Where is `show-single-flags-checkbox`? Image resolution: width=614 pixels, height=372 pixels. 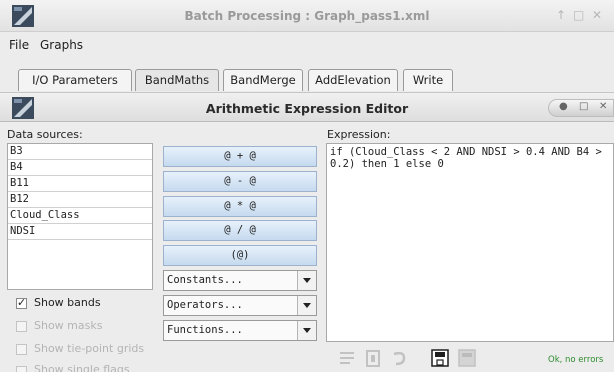 show-single-flags-checkbox is located at coordinates (21, 369).